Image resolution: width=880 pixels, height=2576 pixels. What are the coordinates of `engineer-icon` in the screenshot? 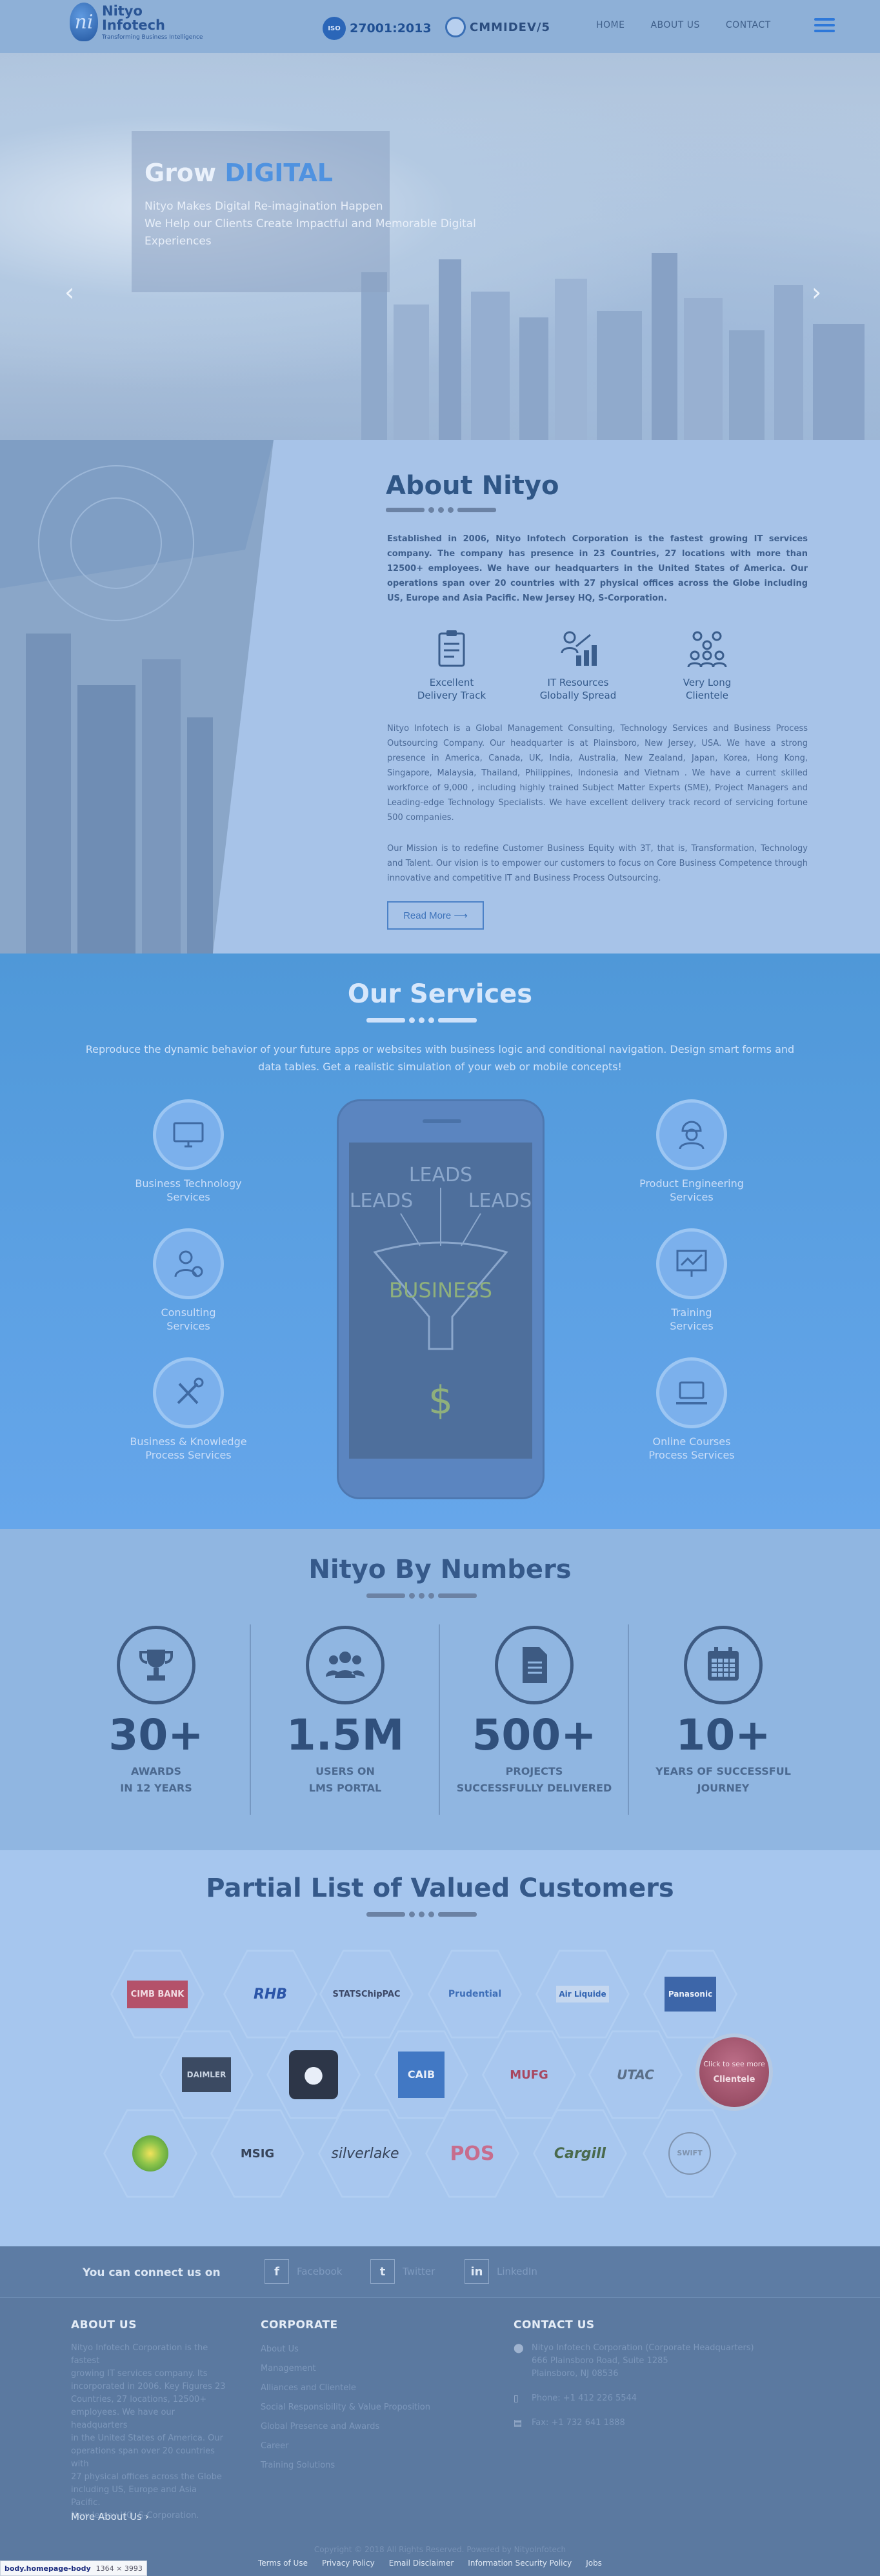 It's located at (691, 1134).